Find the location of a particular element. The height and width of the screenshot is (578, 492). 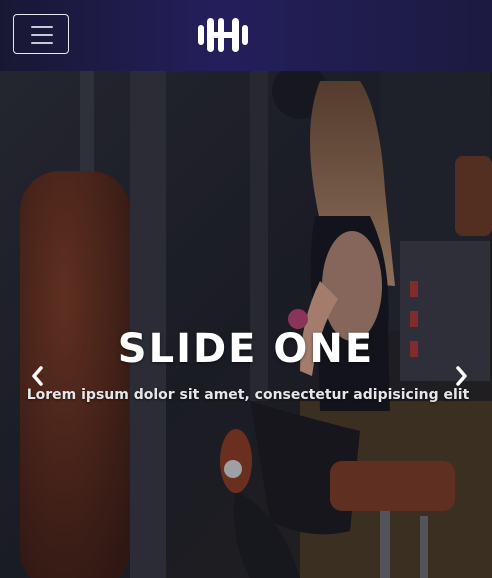

navbar is located at coordinates (246, 35).